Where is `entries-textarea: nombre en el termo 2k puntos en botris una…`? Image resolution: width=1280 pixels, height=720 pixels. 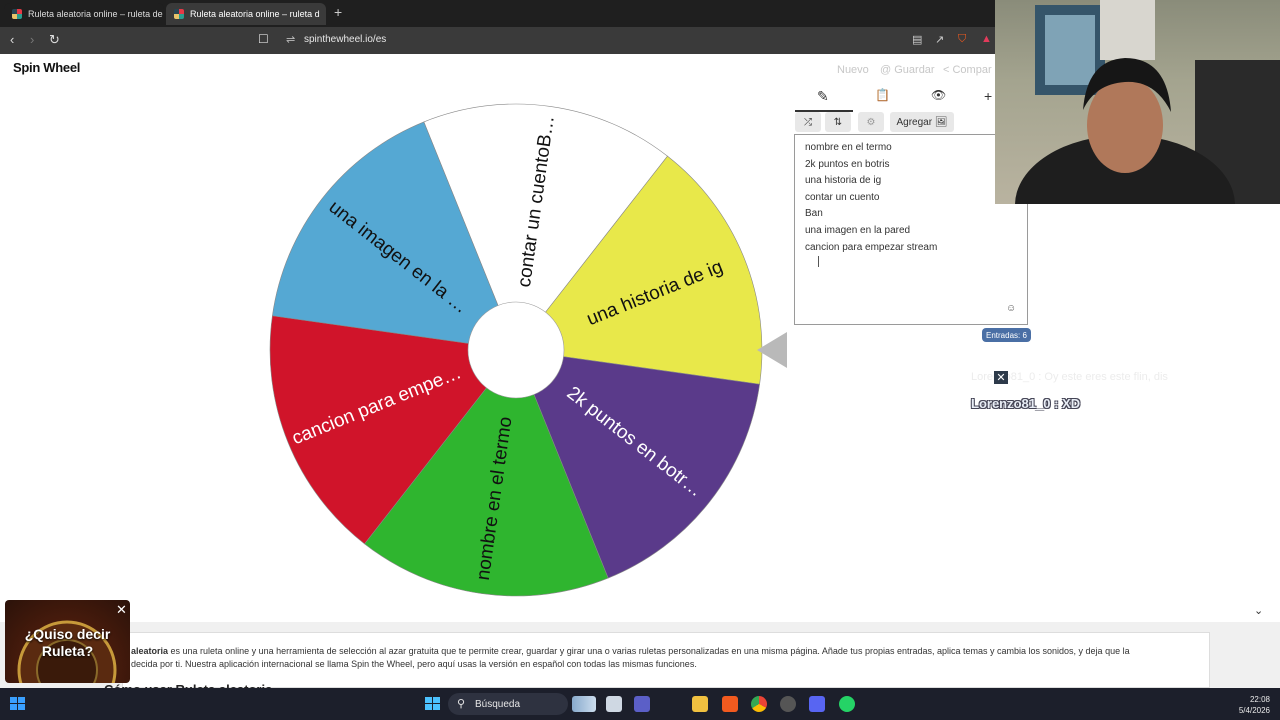
entries-textarea: nombre en el termo 2k puntos en botris una… is located at coordinates (911, 229).